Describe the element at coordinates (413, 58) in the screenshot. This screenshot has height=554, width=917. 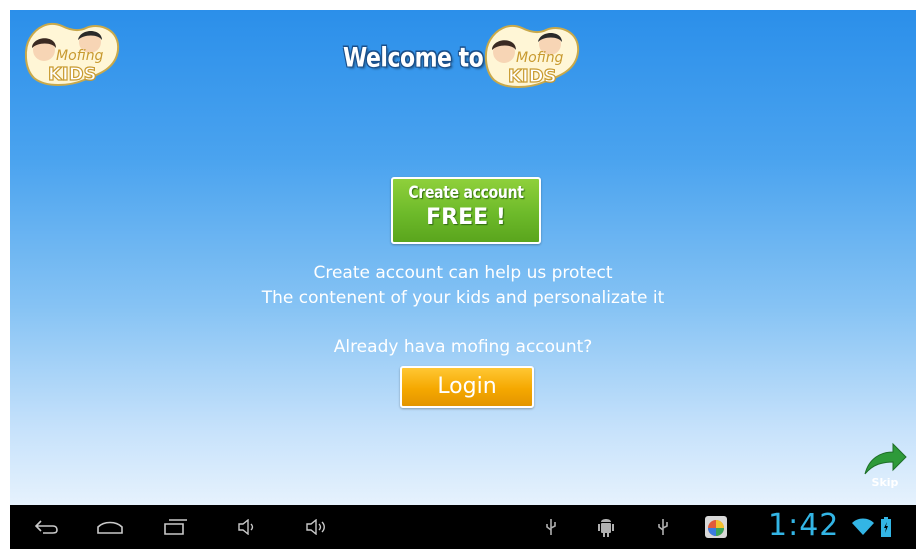
I see `welcome-title: Welcome to` at that location.